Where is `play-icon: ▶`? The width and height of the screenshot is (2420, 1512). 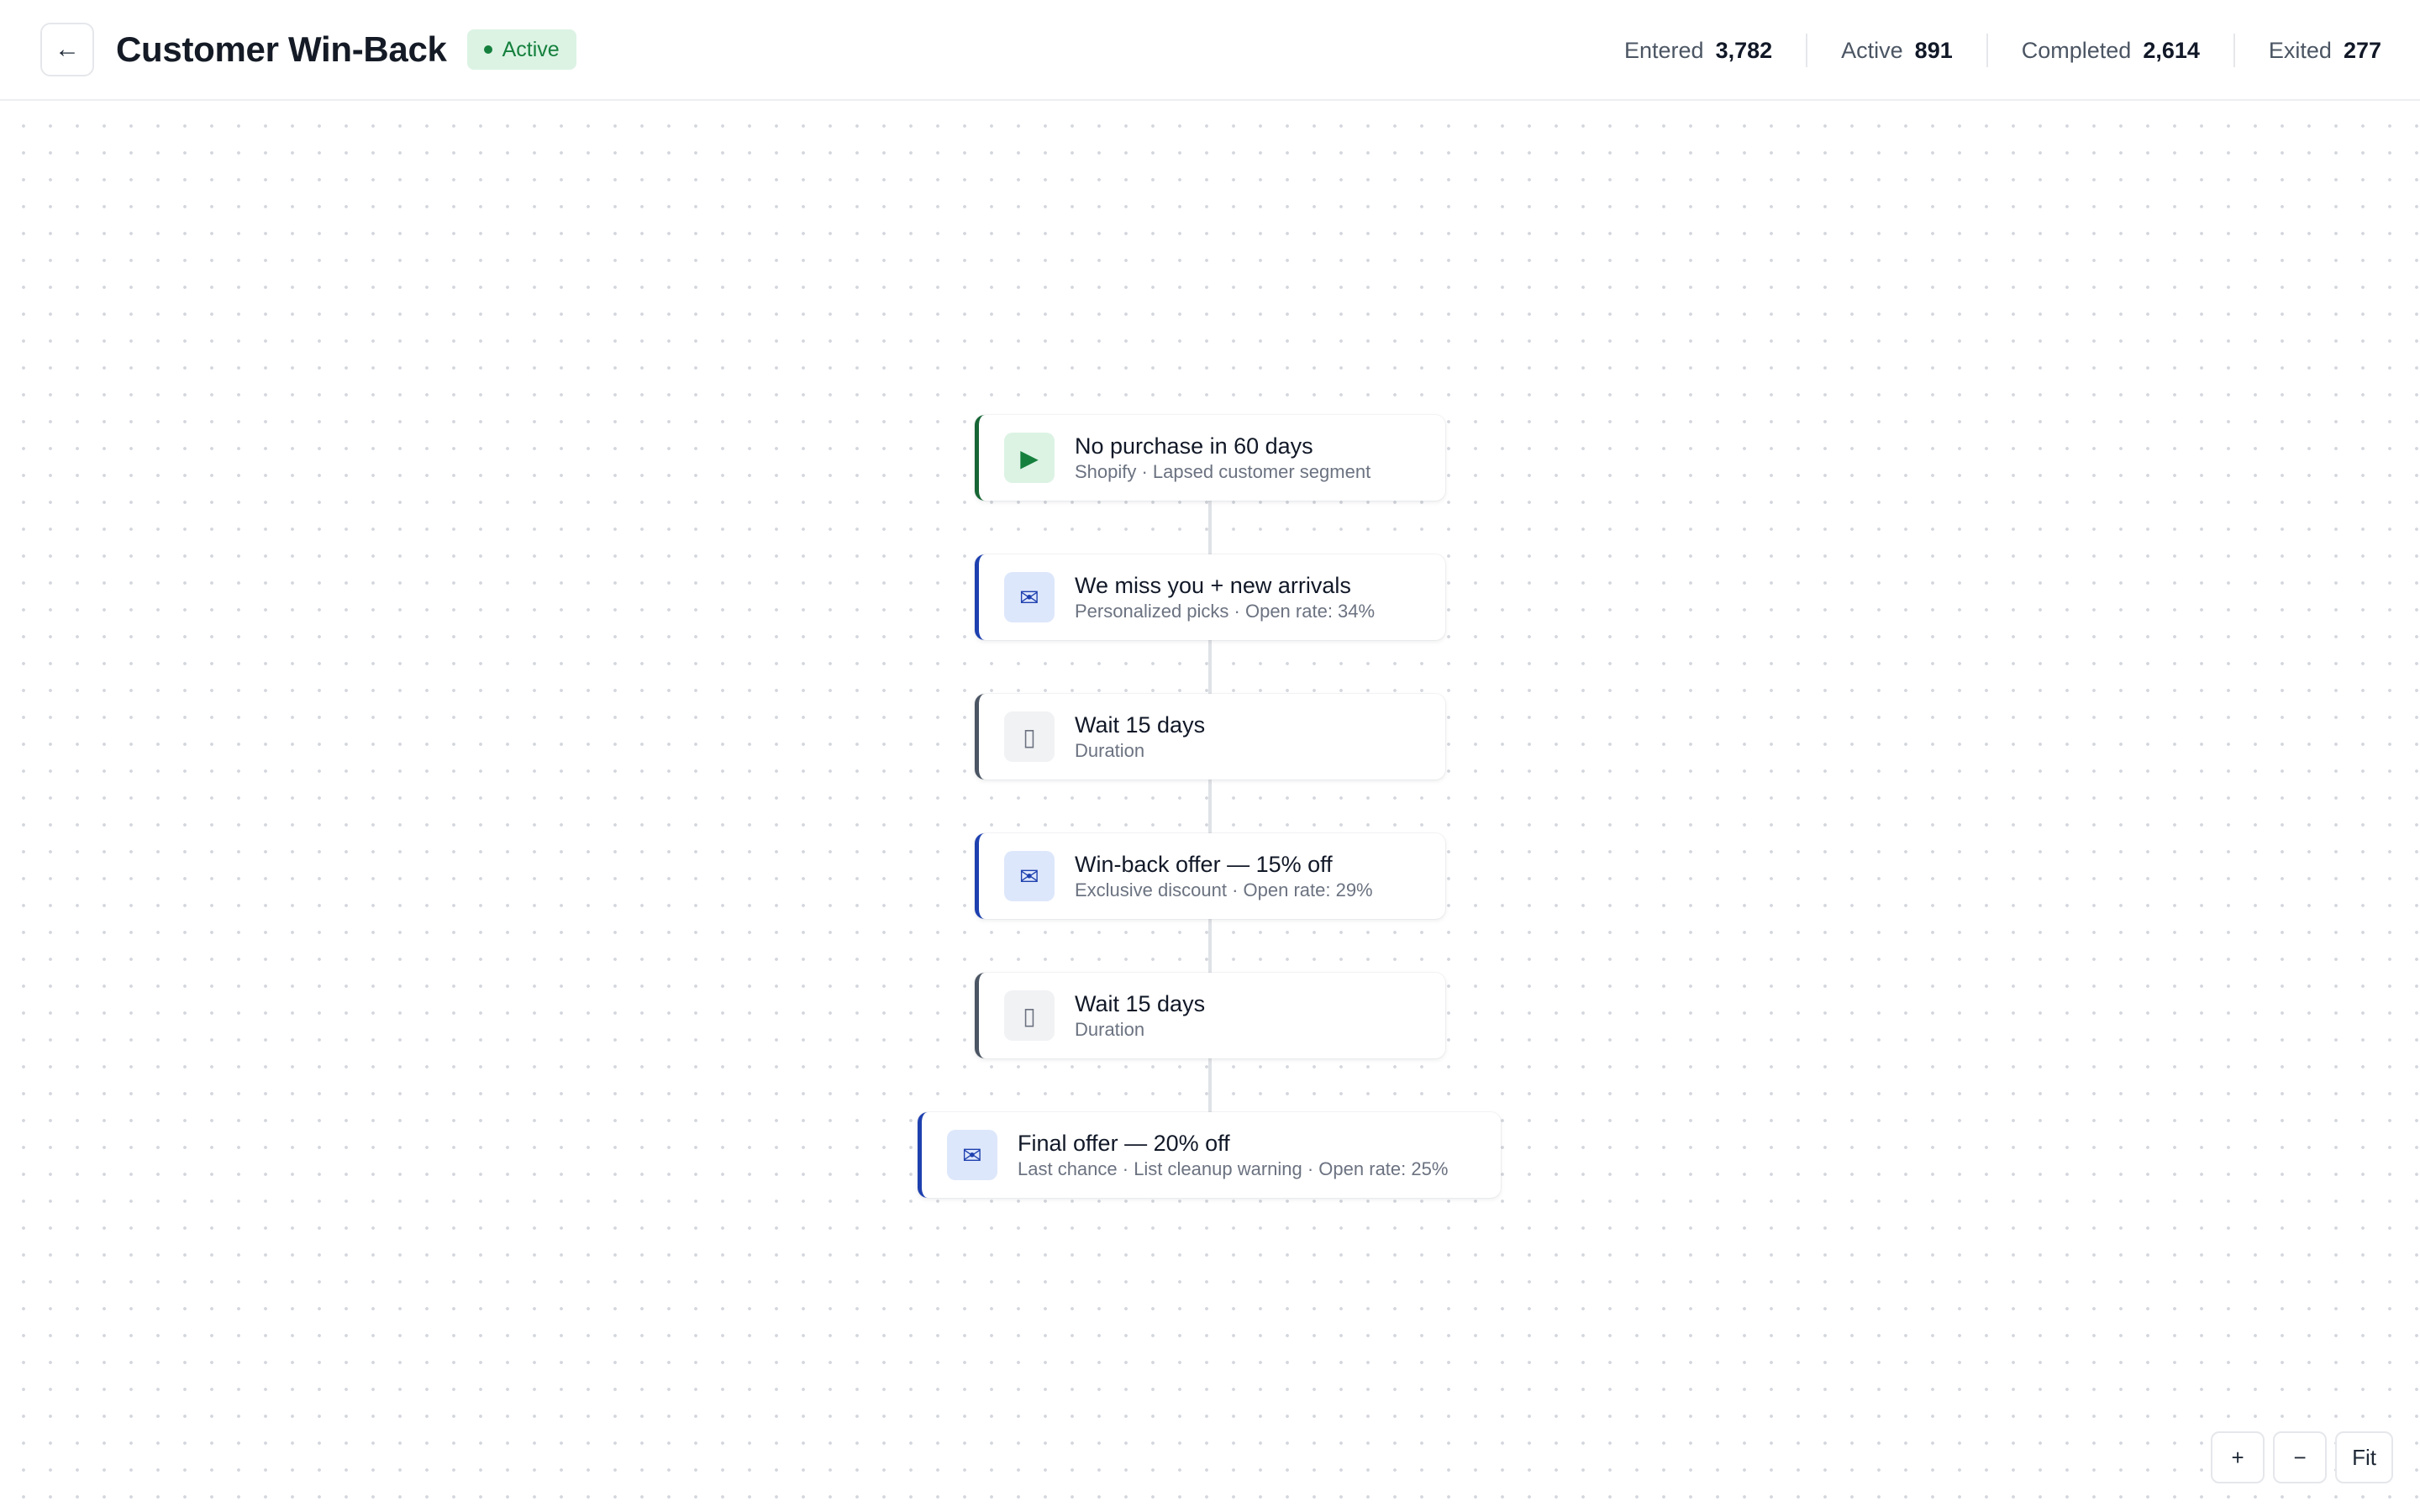
play-icon: ▶ is located at coordinates (1029, 458).